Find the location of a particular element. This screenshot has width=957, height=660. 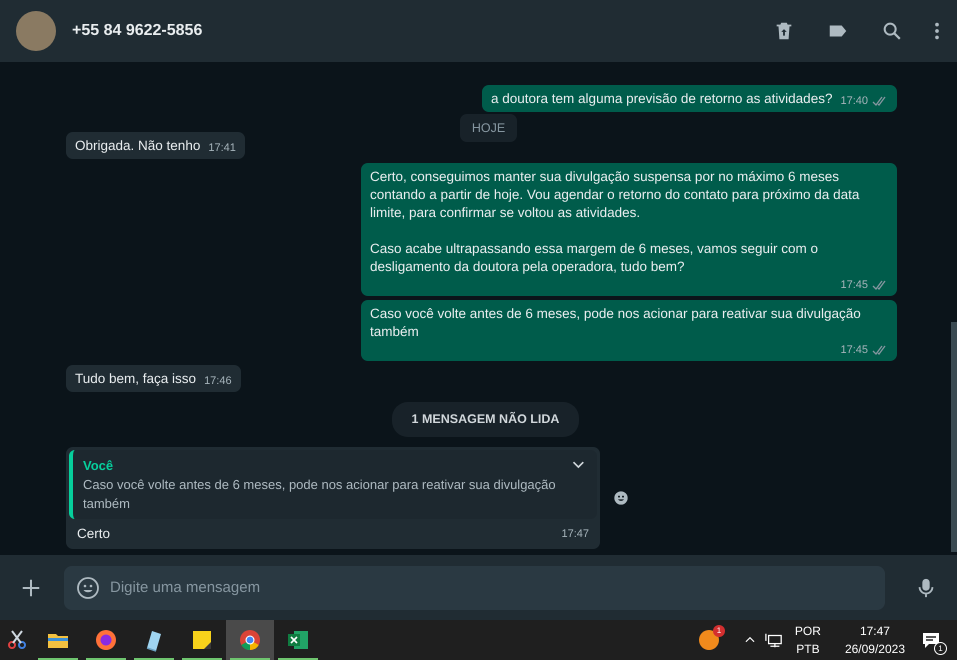

browser-icon is located at coordinates (250, 640).